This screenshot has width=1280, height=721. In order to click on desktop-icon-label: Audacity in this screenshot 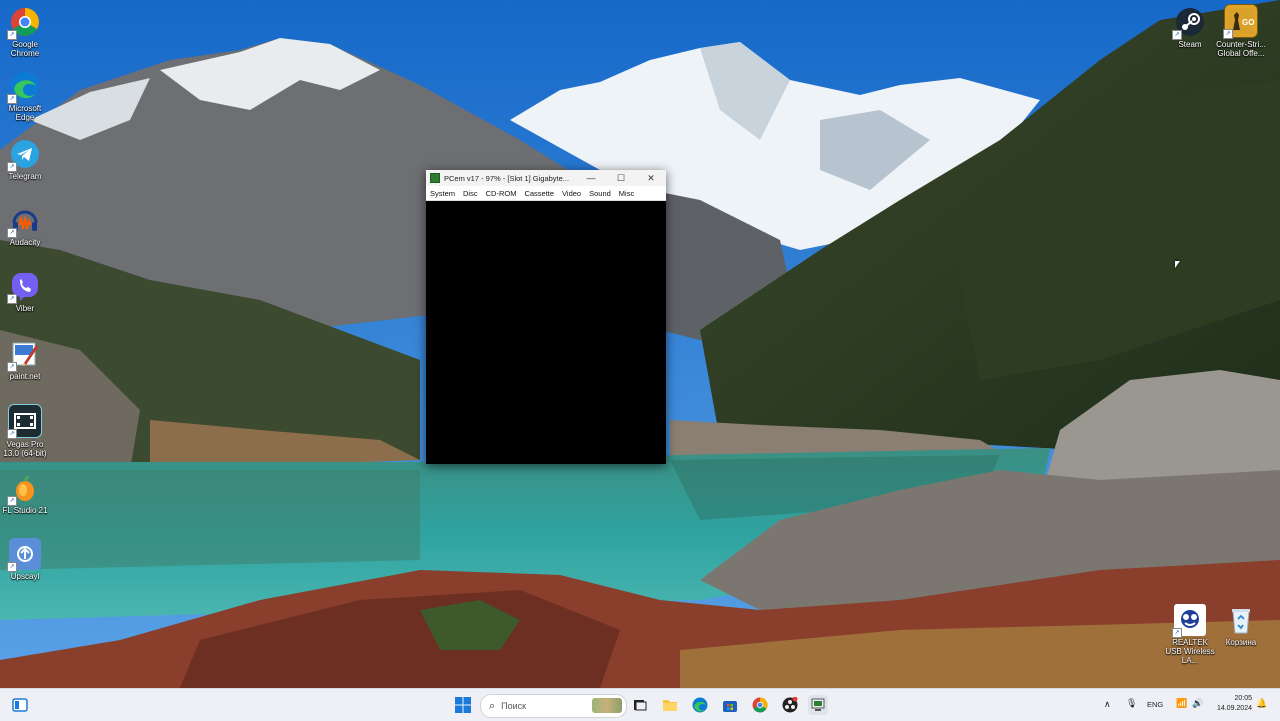, I will do `click(25, 242)`.